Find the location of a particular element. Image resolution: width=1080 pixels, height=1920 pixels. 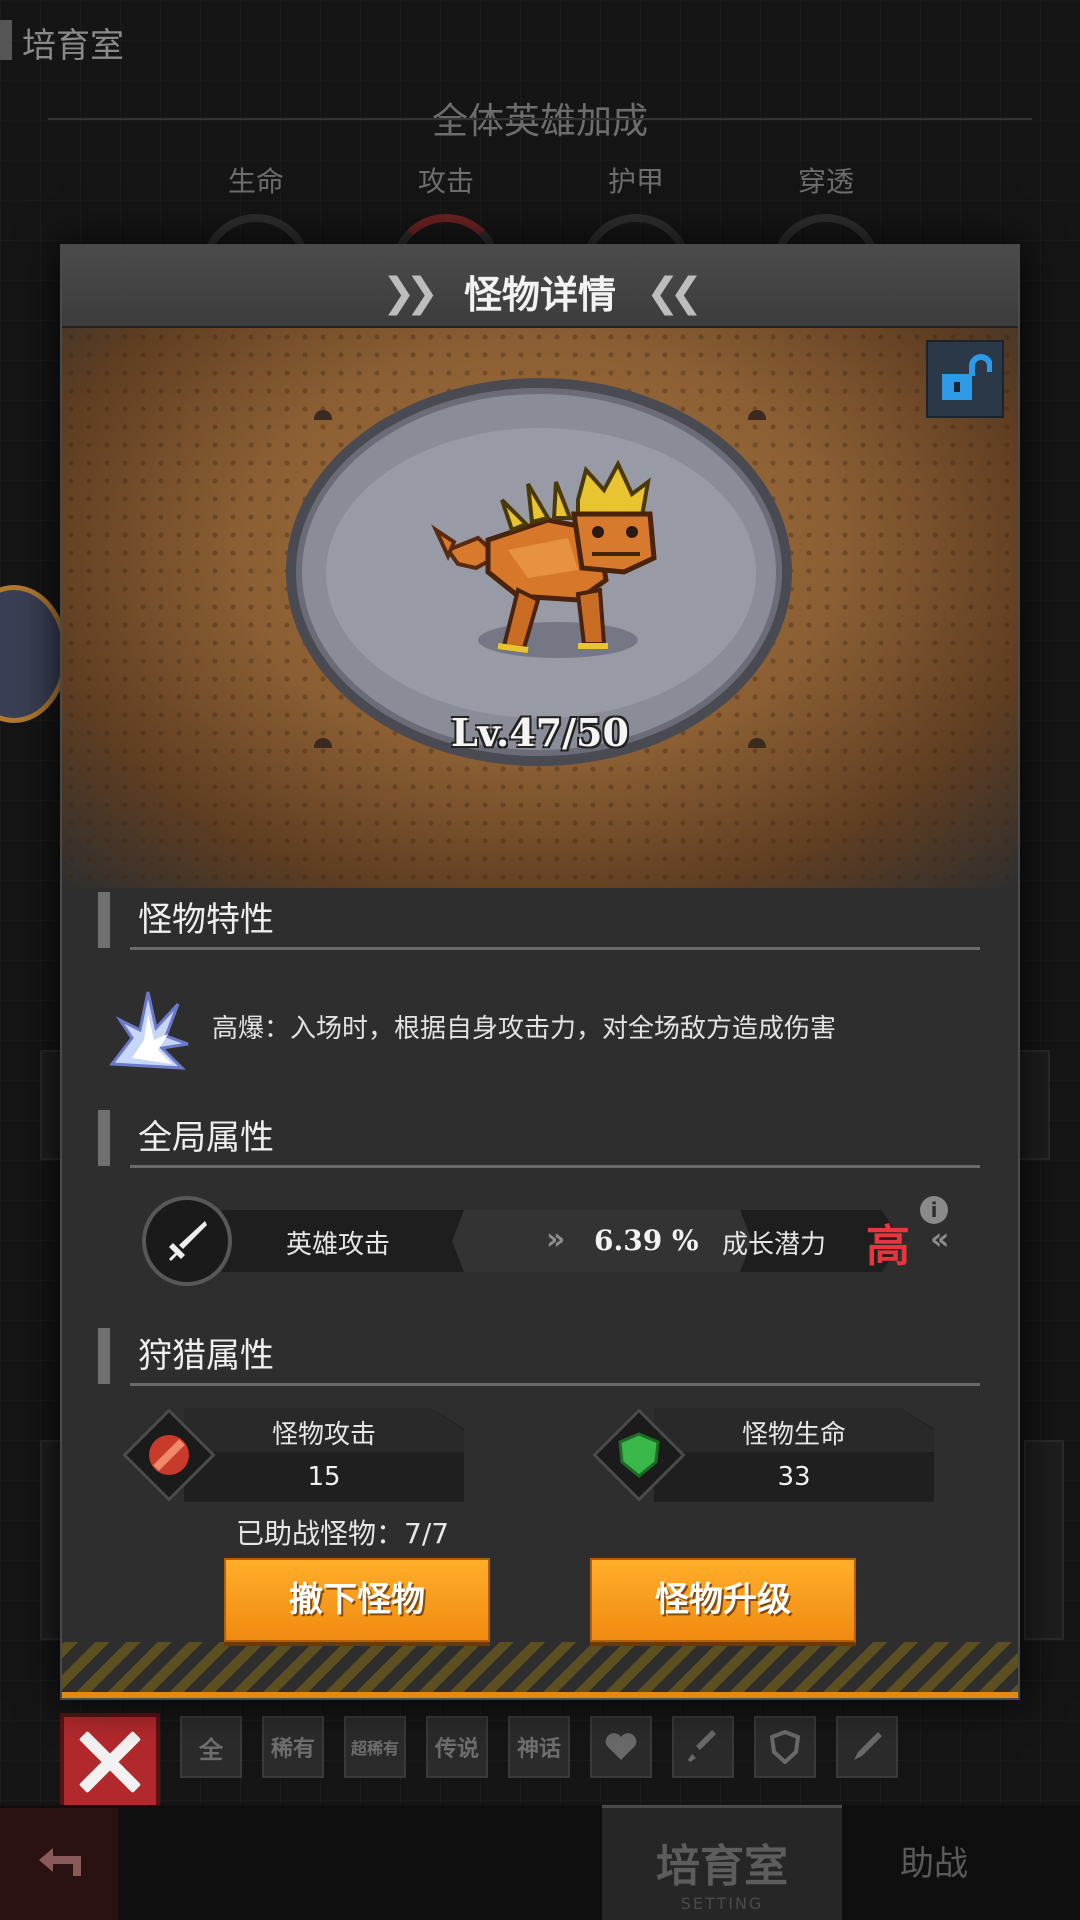

tab-assist: 助战 is located at coordinates (934, 1860).